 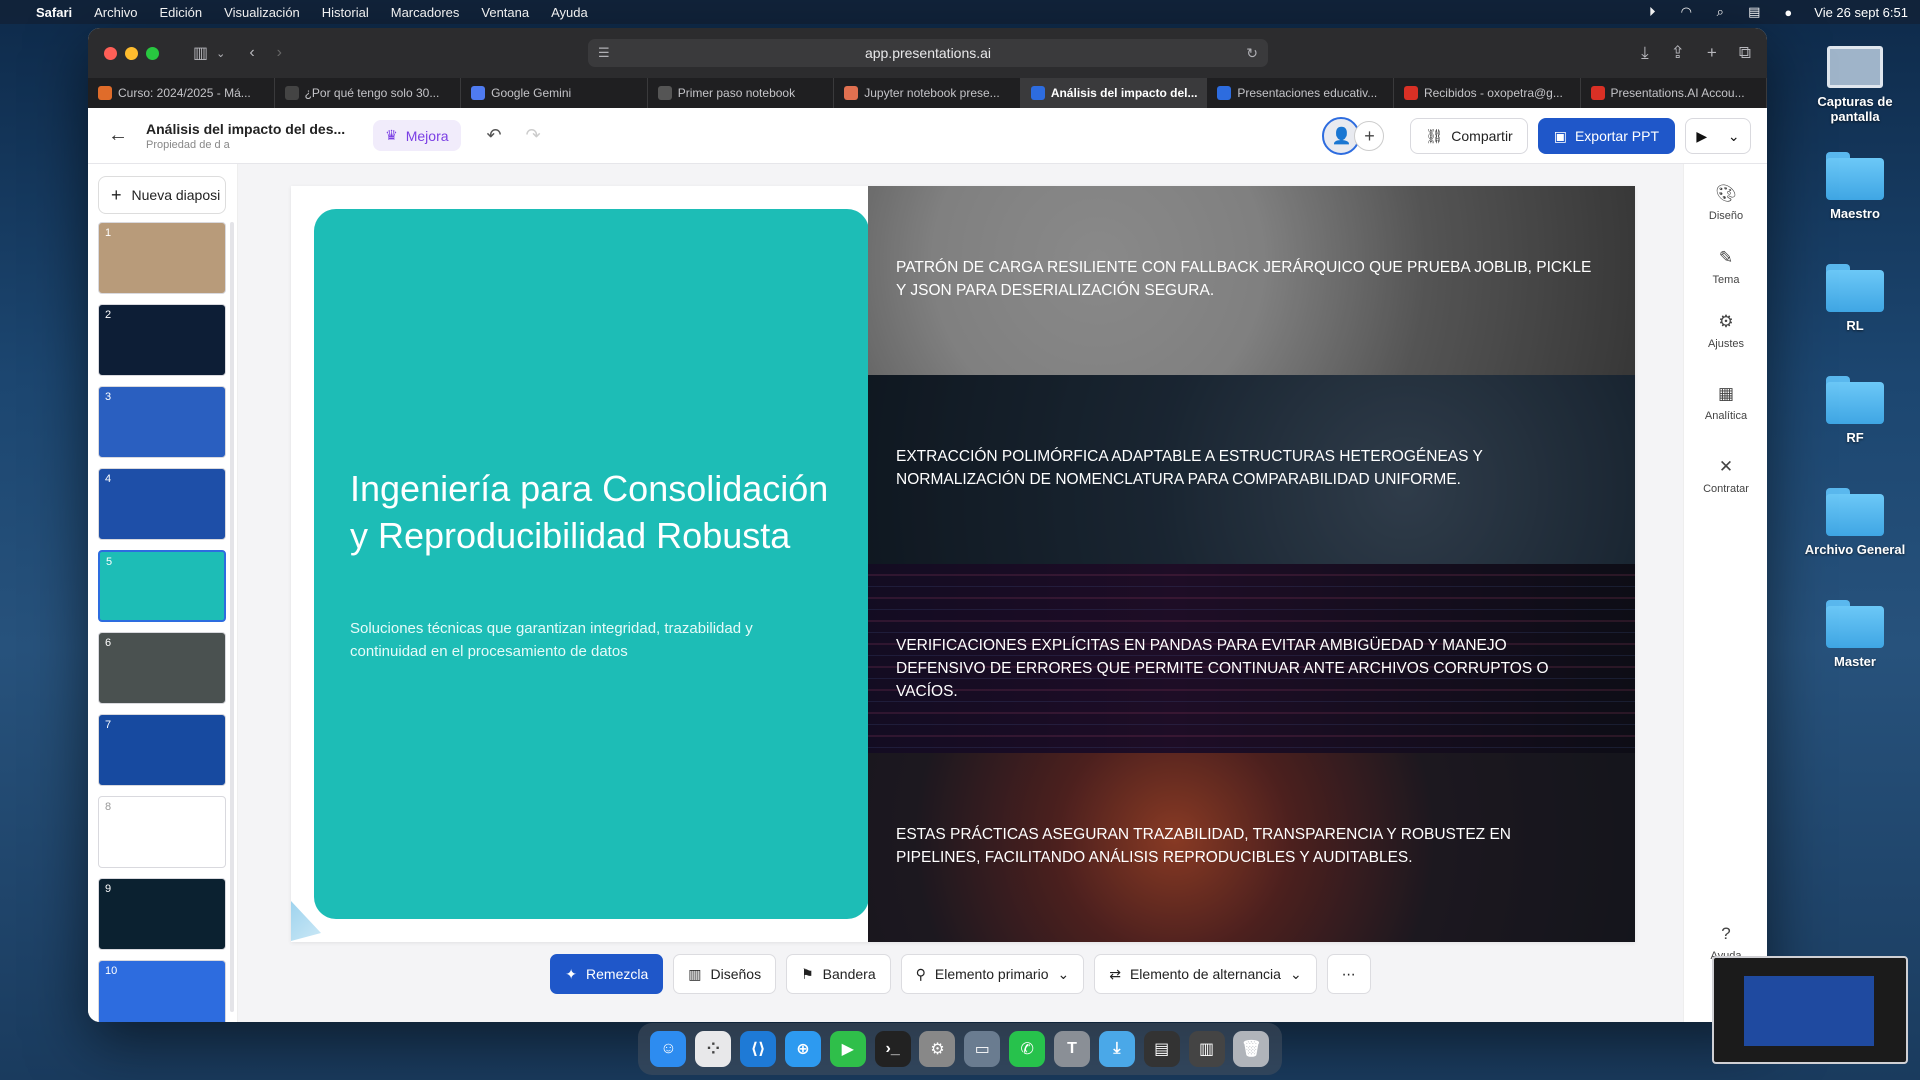 I want to click on back-nav-icon: ‹, so click(x=251, y=53).